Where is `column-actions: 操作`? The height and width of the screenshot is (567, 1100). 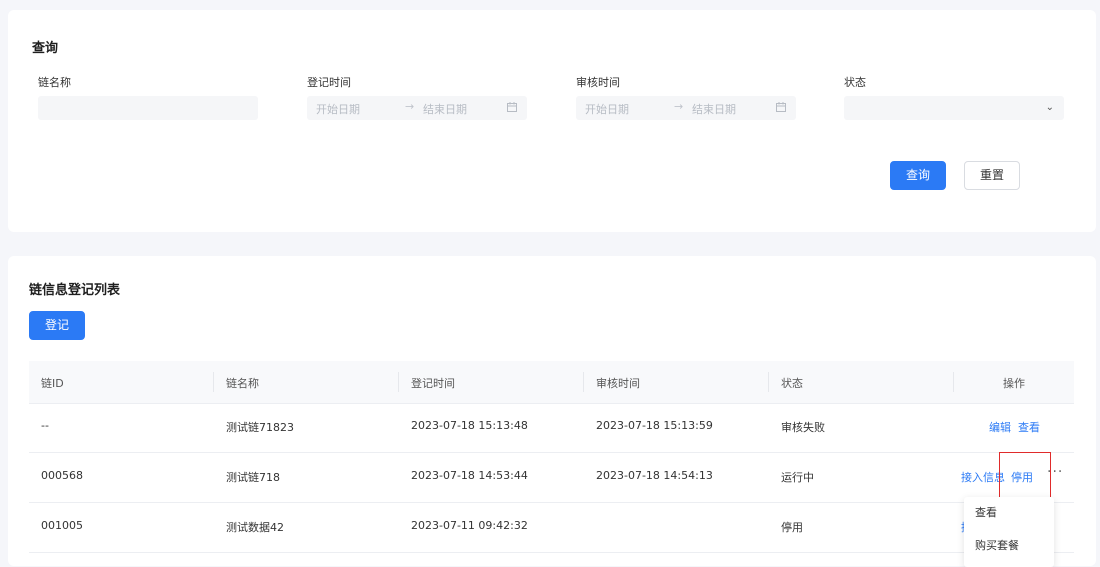 column-actions: 操作 is located at coordinates (1014, 383).